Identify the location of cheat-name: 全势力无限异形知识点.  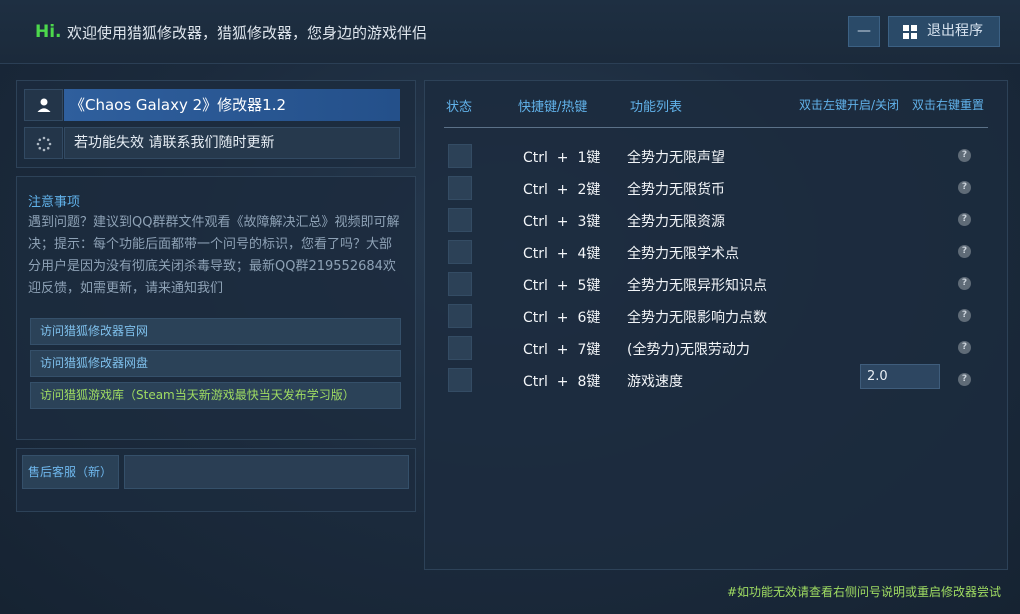
(697, 286).